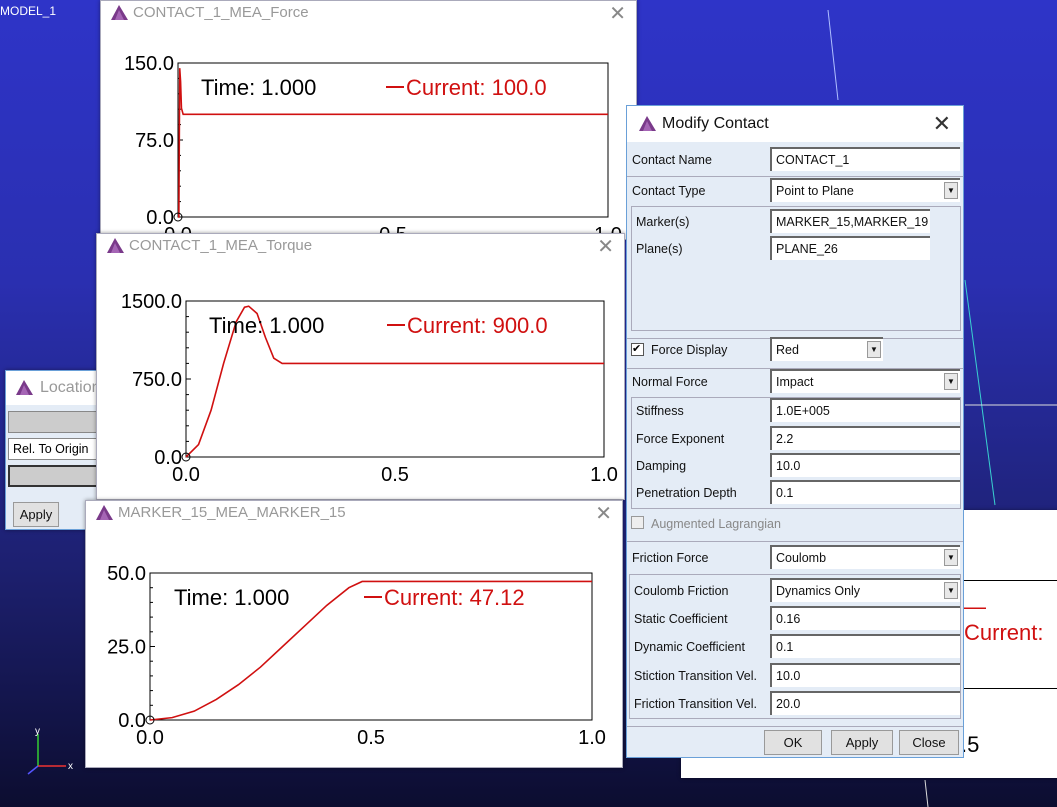 The width and height of the screenshot is (1057, 807). I want to click on impact-group, so click(796, 453).